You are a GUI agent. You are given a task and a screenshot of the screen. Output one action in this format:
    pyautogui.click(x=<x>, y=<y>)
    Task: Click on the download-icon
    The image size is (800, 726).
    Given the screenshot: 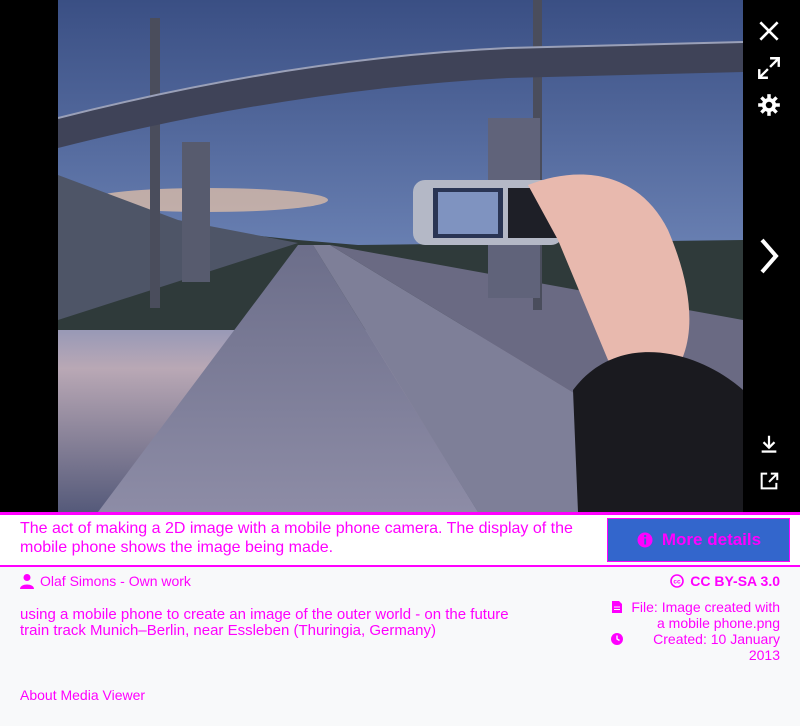 What is the action you would take?
    pyautogui.click(x=769, y=444)
    